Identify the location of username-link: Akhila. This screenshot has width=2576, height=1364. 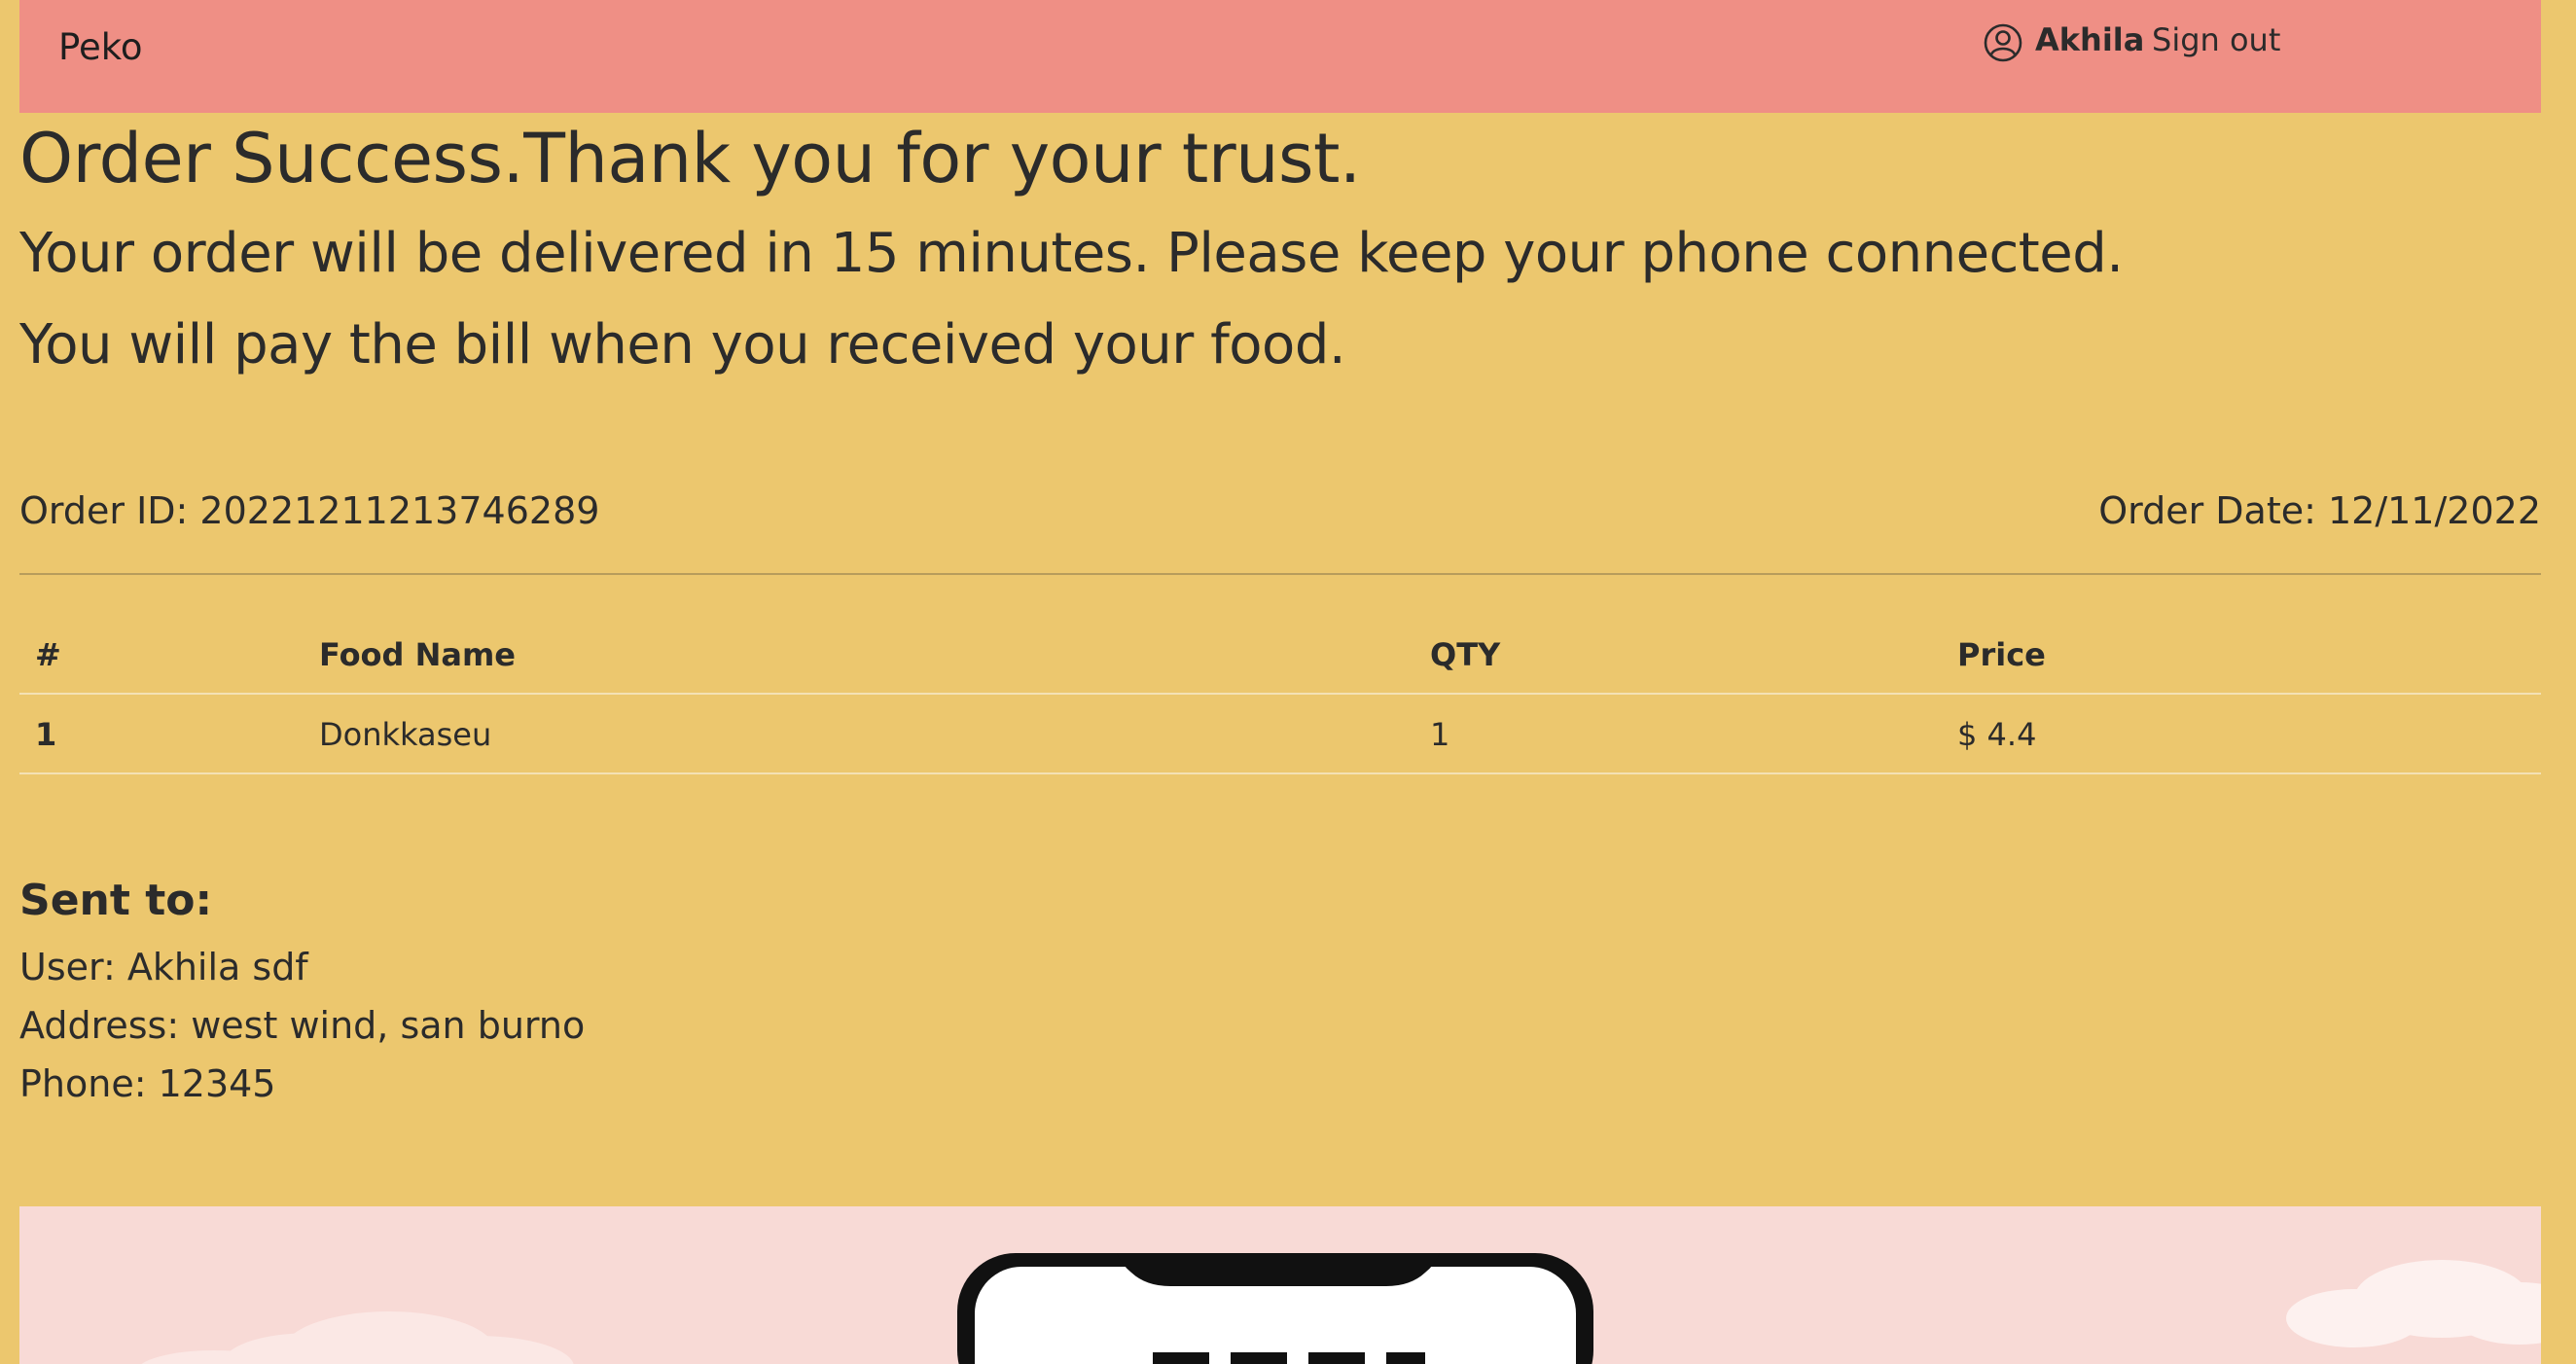
(2089, 39).